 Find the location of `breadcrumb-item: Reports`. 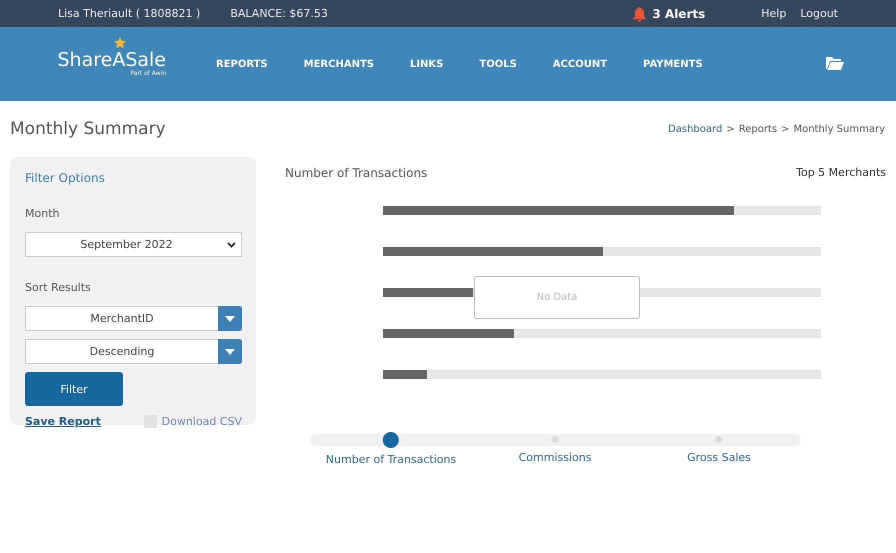

breadcrumb-item: Reports is located at coordinates (758, 129).